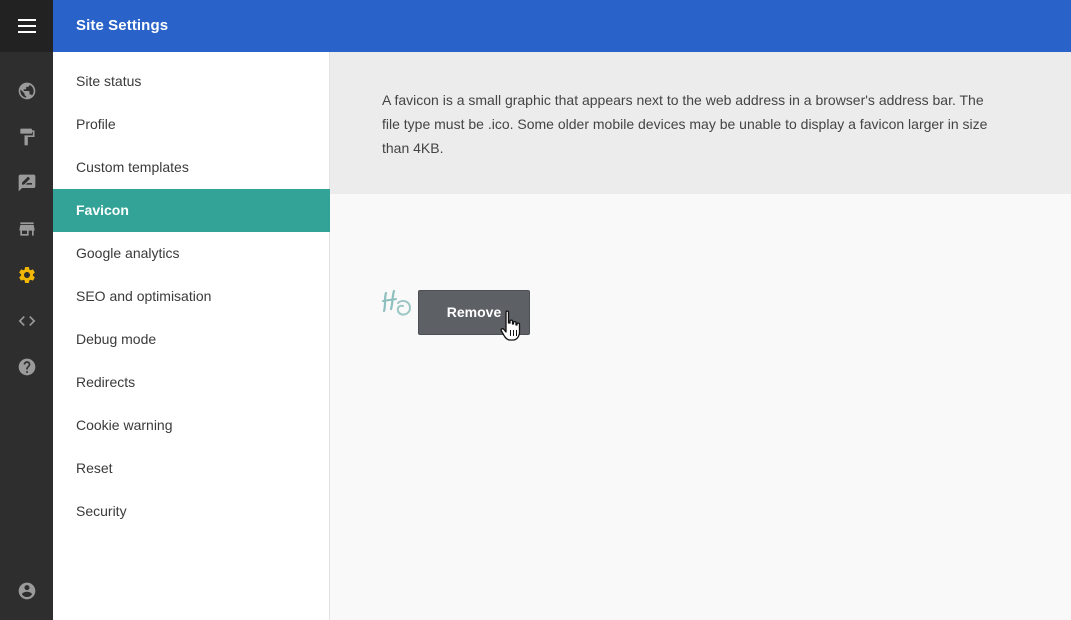  I want to click on menu-item-site-status: Site status, so click(191, 81).